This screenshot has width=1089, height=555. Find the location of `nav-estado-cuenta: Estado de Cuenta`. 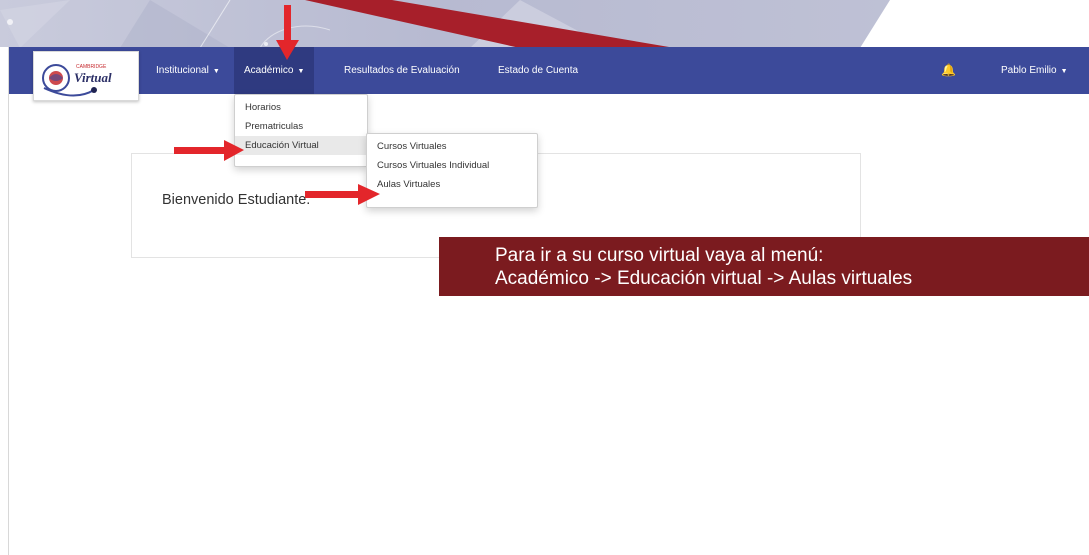

nav-estado-cuenta: Estado de Cuenta is located at coordinates (538, 70).